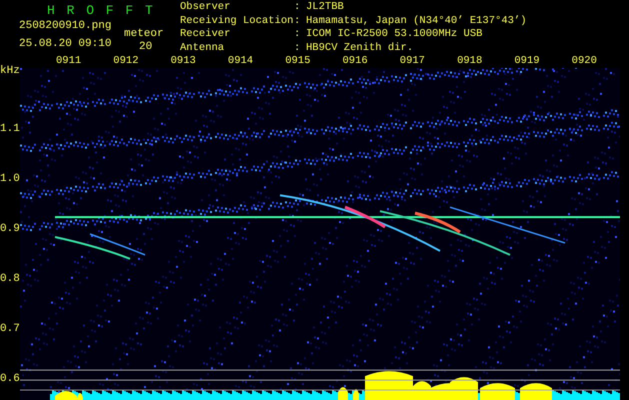  I want to click on time-label: 0914, so click(241, 61).